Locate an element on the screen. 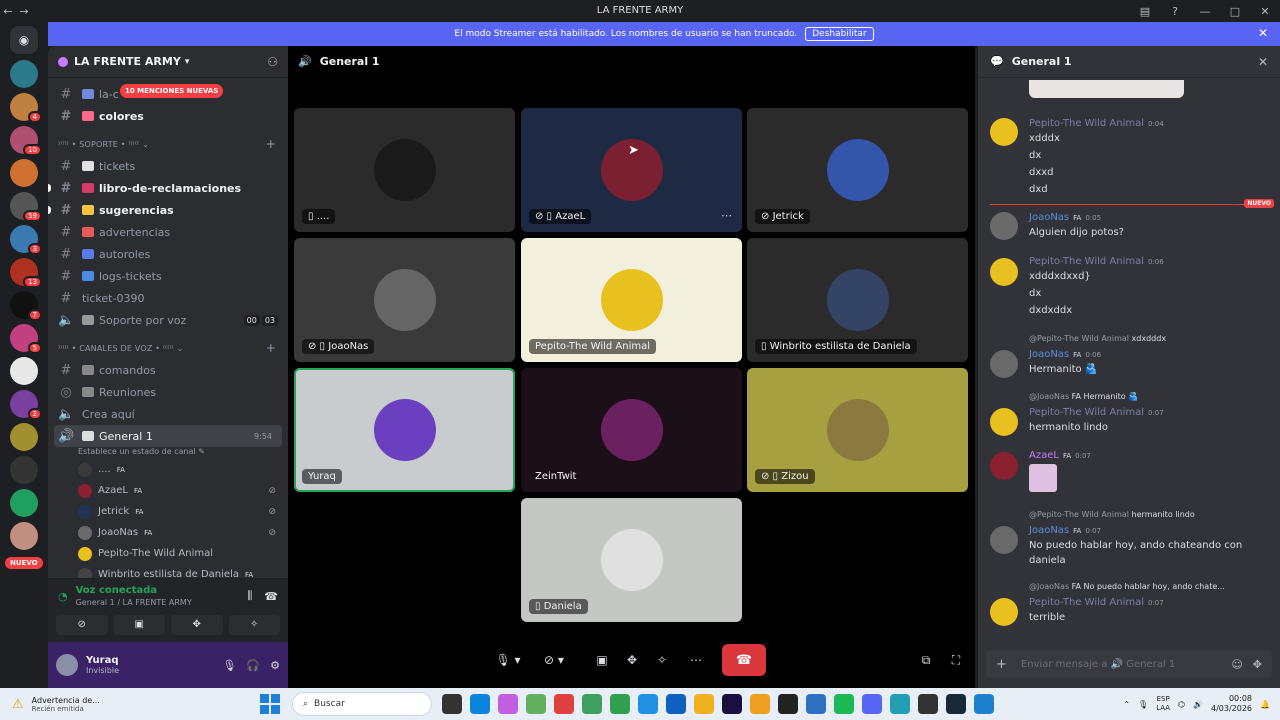  folder-icon is located at coordinates (760, 704).